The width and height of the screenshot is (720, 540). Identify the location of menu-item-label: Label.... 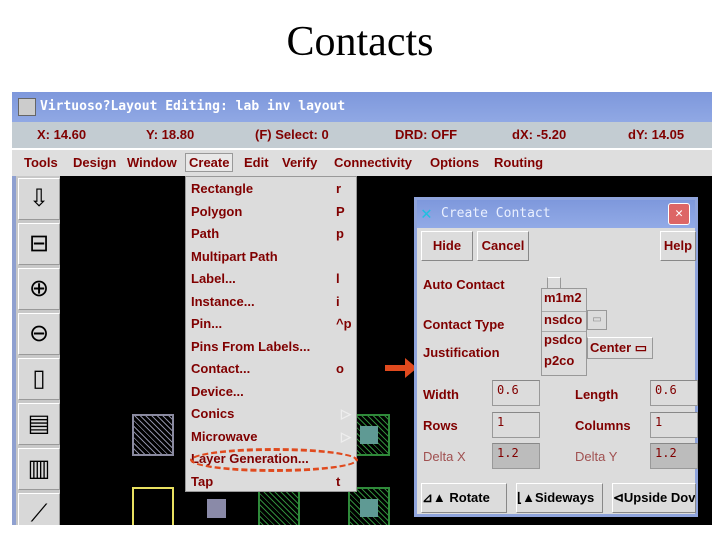
(213, 278).